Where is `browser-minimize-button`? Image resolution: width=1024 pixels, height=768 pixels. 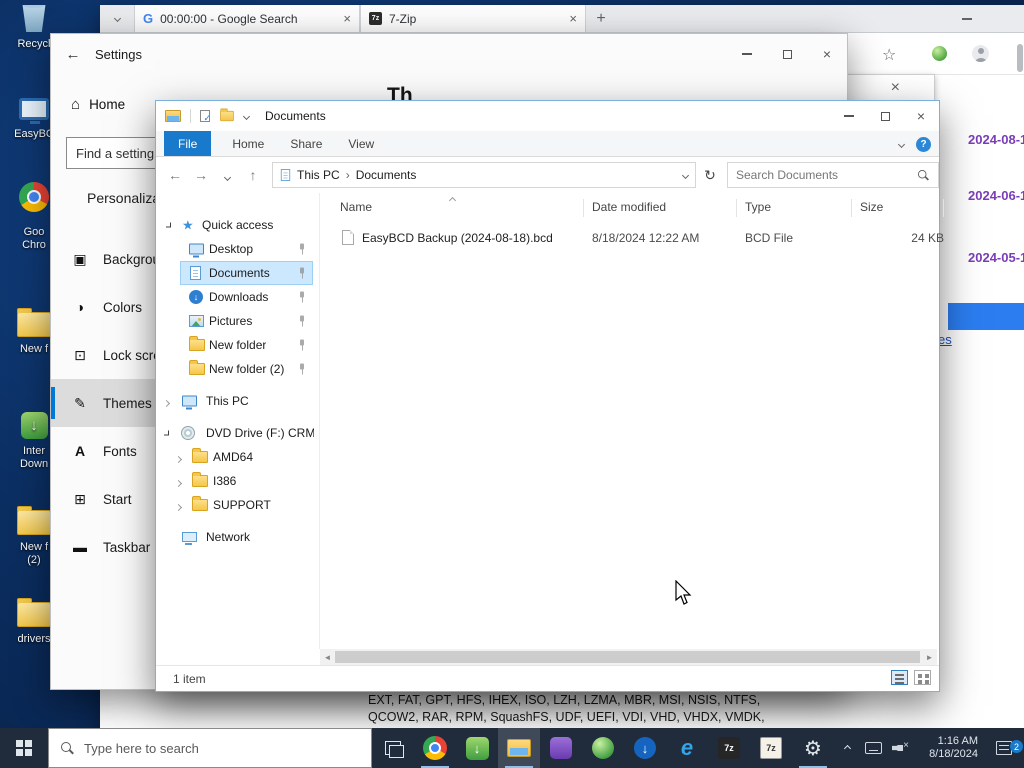 browser-minimize-button is located at coordinates (967, 19).